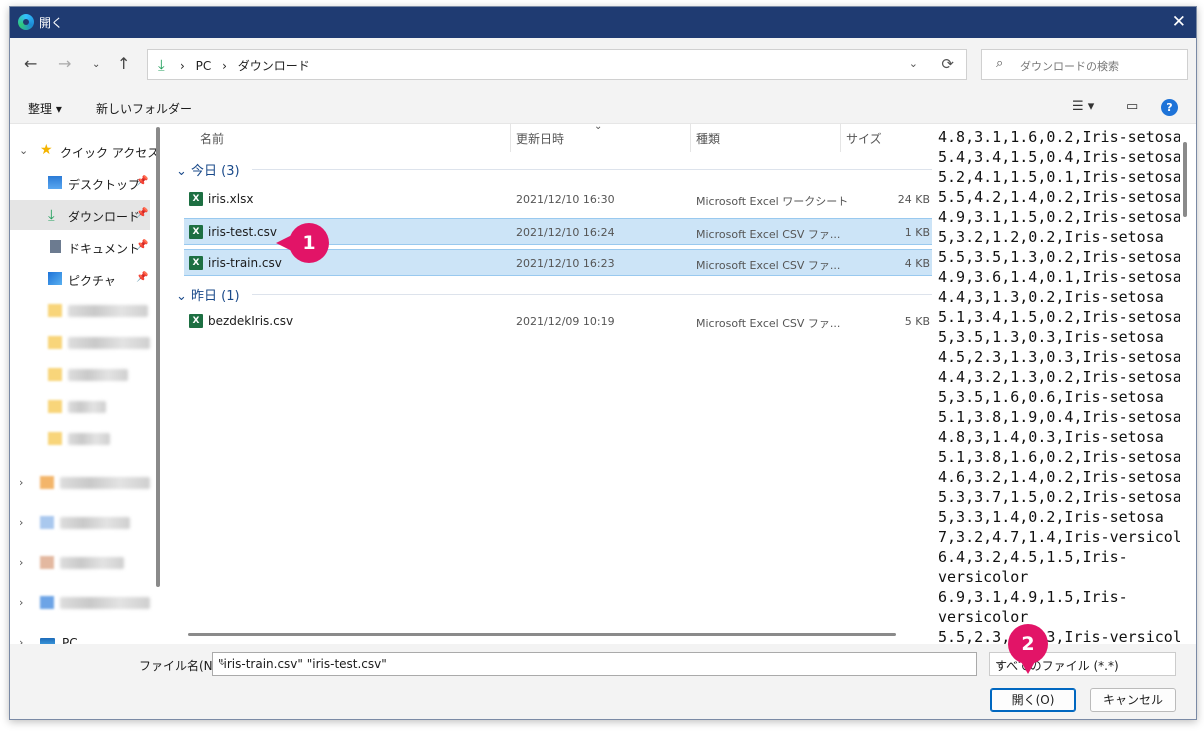  I want to click on cancel-button: キャンセル, so click(1133, 700).